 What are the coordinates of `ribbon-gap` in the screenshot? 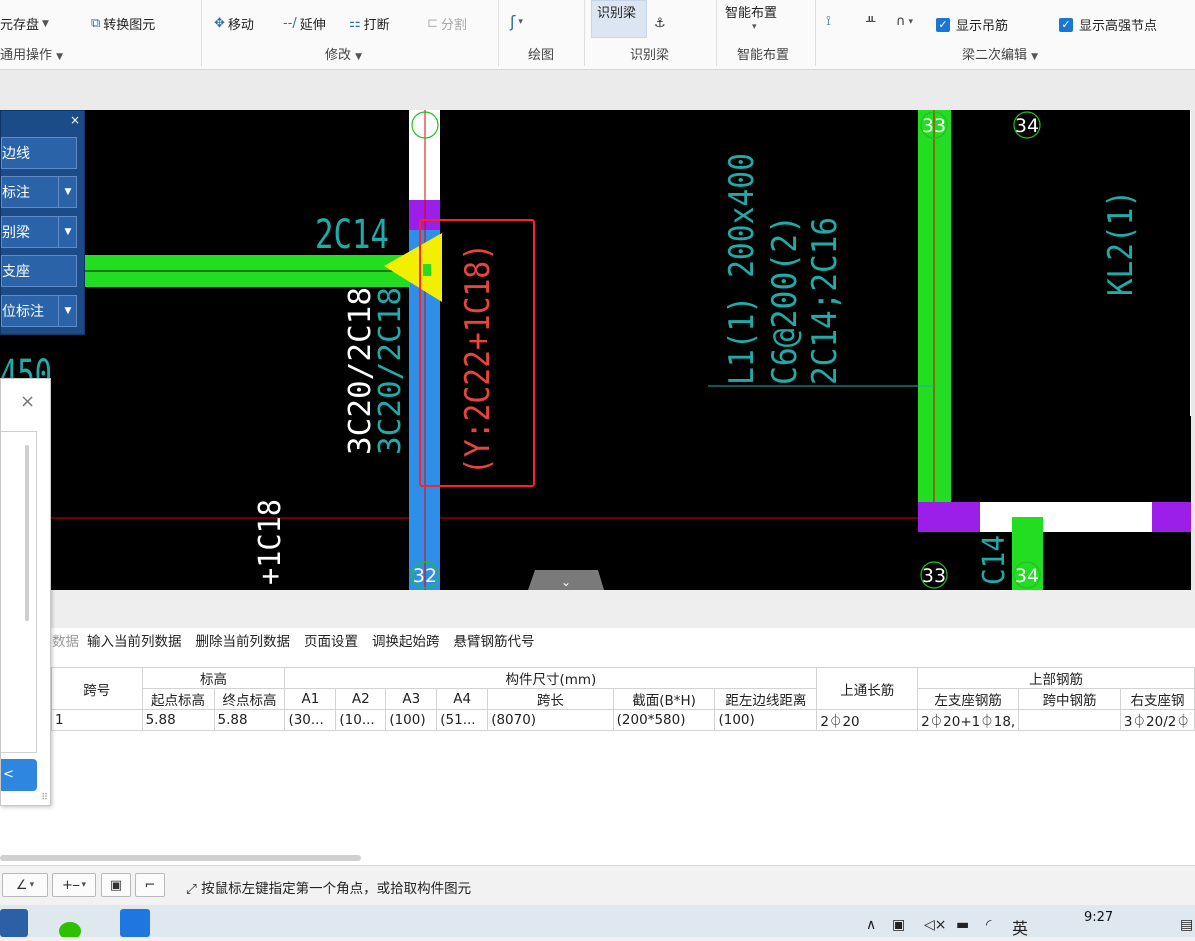 It's located at (597, 90).